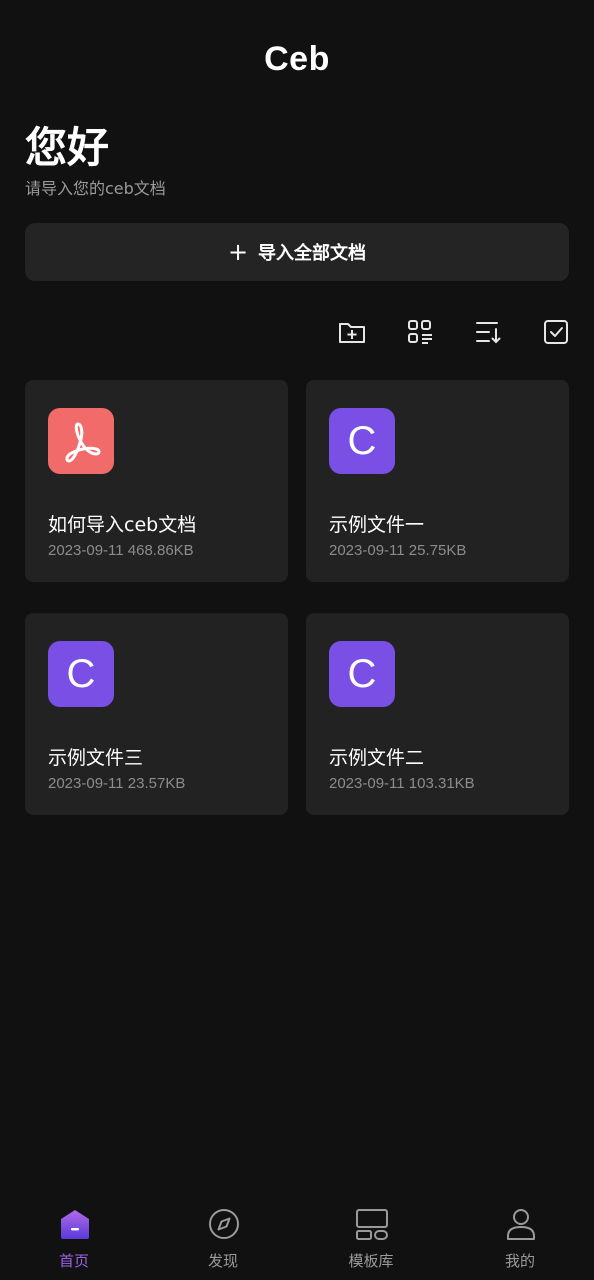 The image size is (594, 1280). Describe the element at coordinates (81, 441) in the screenshot. I see `pdf-file-icon` at that location.